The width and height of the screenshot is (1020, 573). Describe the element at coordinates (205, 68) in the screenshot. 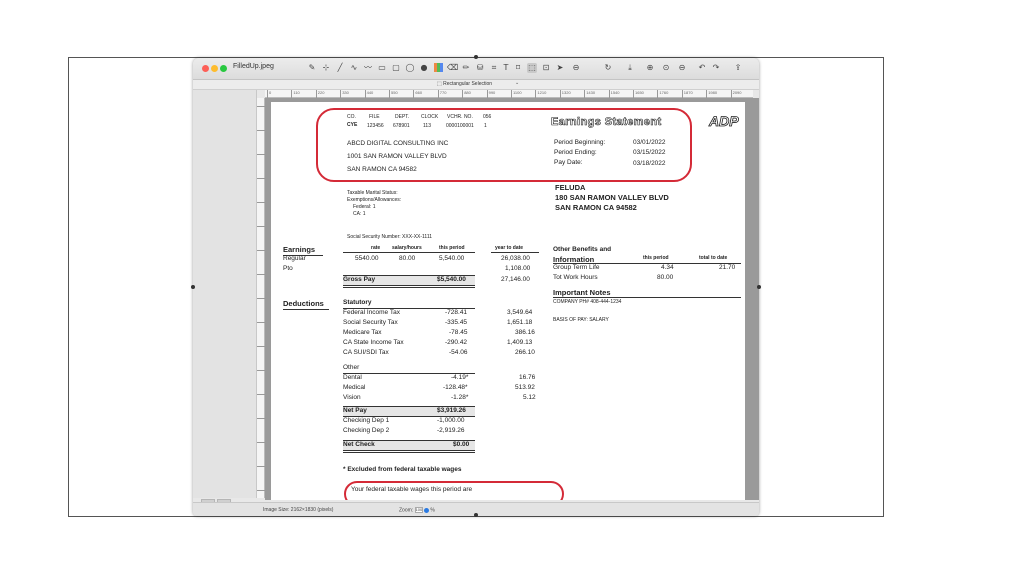

I see `close-window-button` at that location.